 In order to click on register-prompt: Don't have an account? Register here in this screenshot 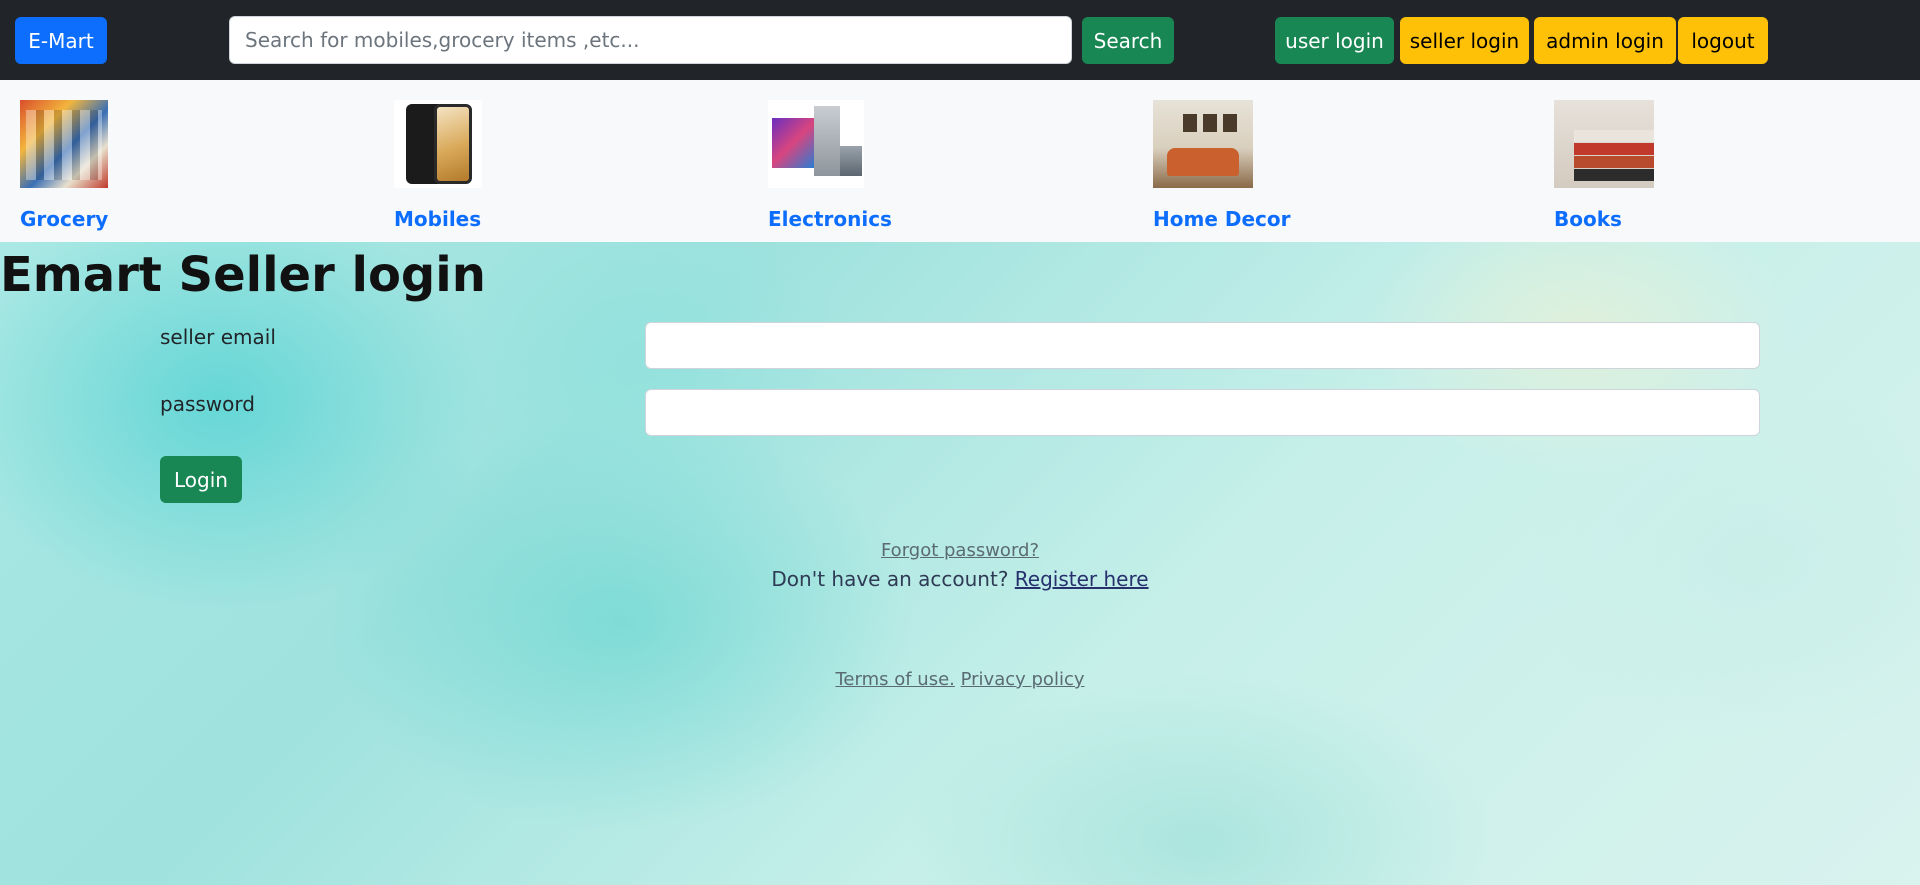, I will do `click(960, 579)`.